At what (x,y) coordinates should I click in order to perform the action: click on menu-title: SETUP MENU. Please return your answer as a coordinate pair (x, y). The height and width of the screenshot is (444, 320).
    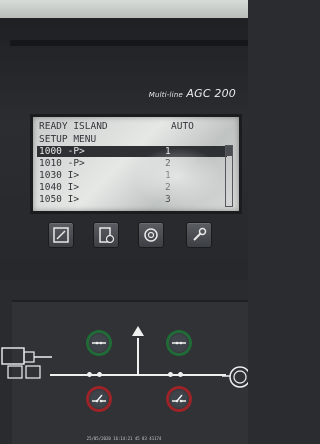
    Looking at the image, I should click on (68, 139).